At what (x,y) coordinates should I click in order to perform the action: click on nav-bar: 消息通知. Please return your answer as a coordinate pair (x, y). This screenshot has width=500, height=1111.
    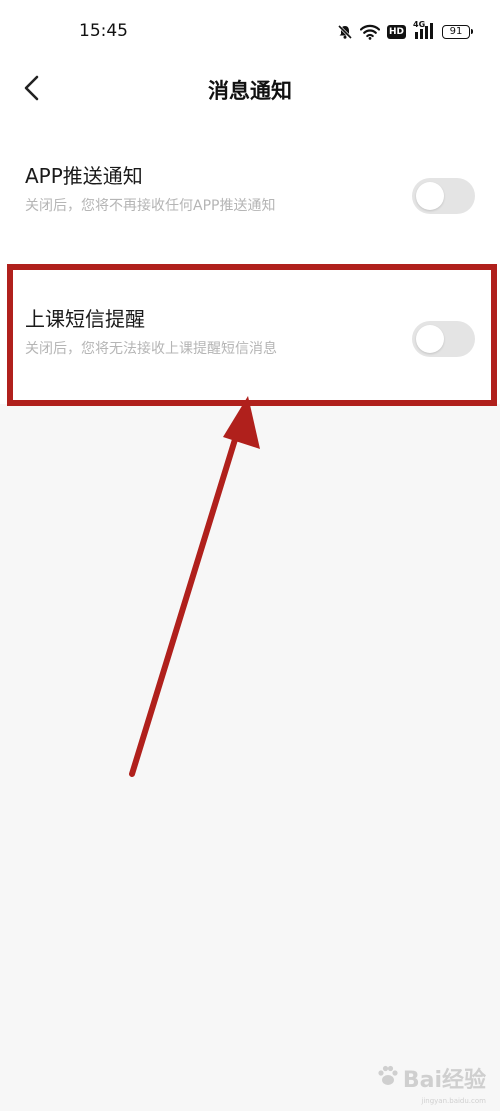
    Looking at the image, I should click on (250, 90).